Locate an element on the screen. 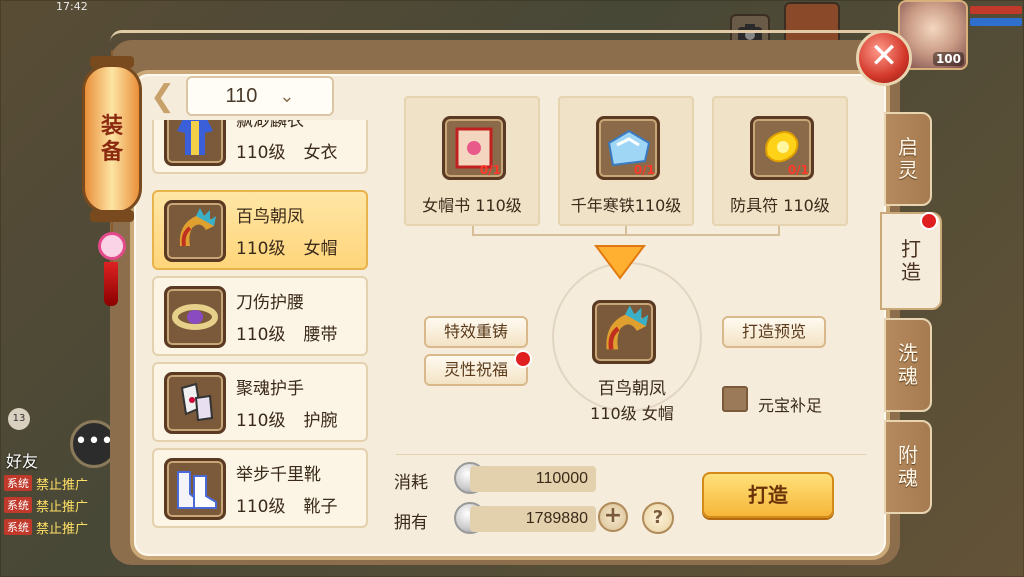  tab-wash-soul: 洗 魂 is located at coordinates (908, 365).